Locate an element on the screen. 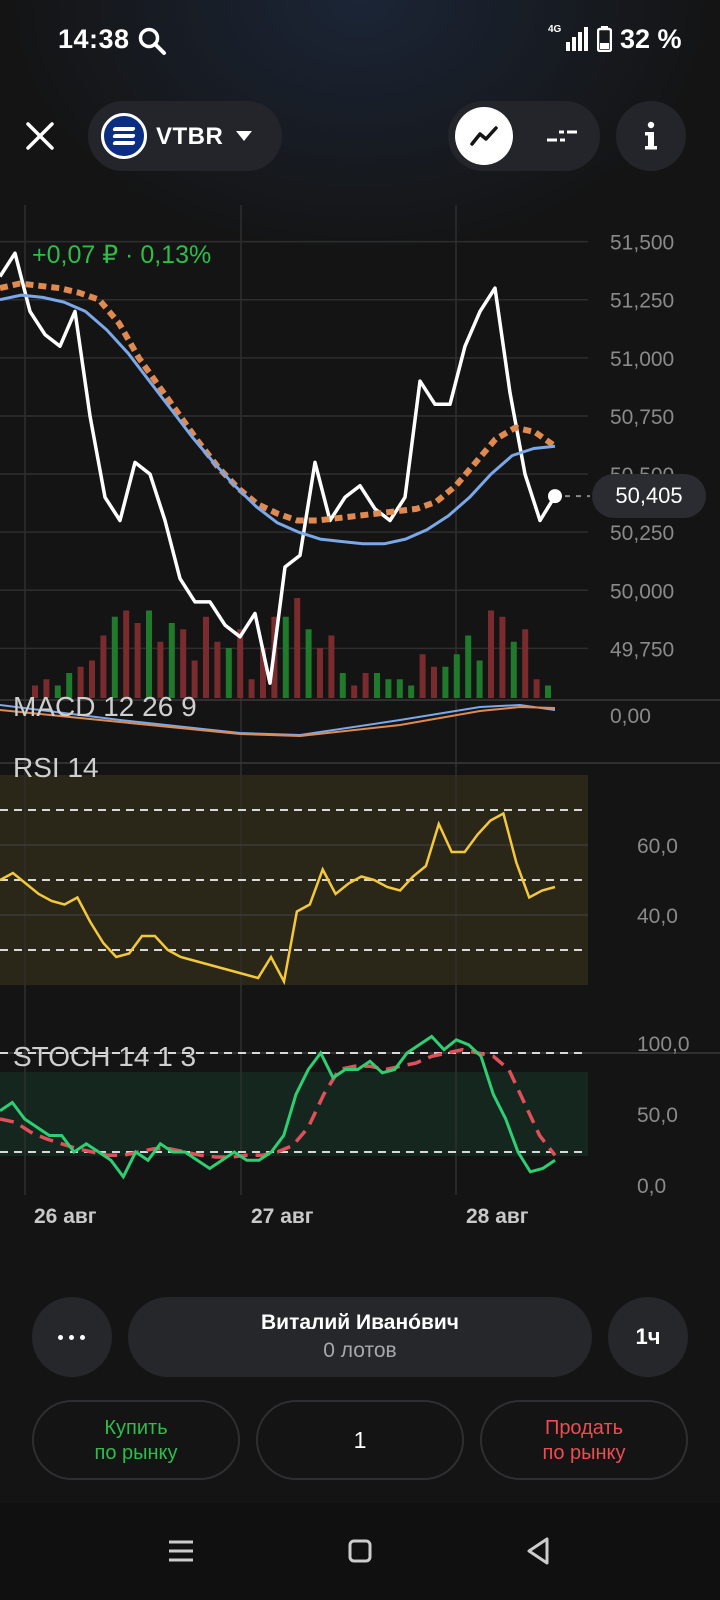 The width and height of the screenshot is (720, 1600). stoch-tick-label: 0,0 is located at coordinates (651, 1186).